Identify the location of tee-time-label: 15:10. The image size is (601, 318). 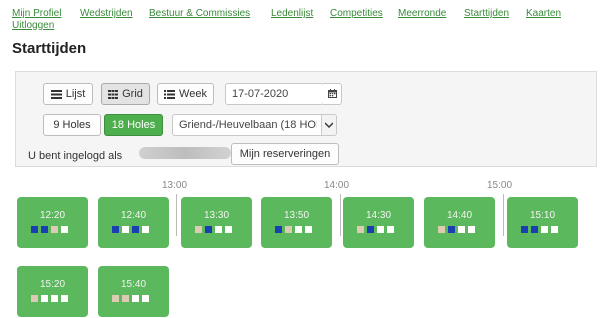
(542, 215).